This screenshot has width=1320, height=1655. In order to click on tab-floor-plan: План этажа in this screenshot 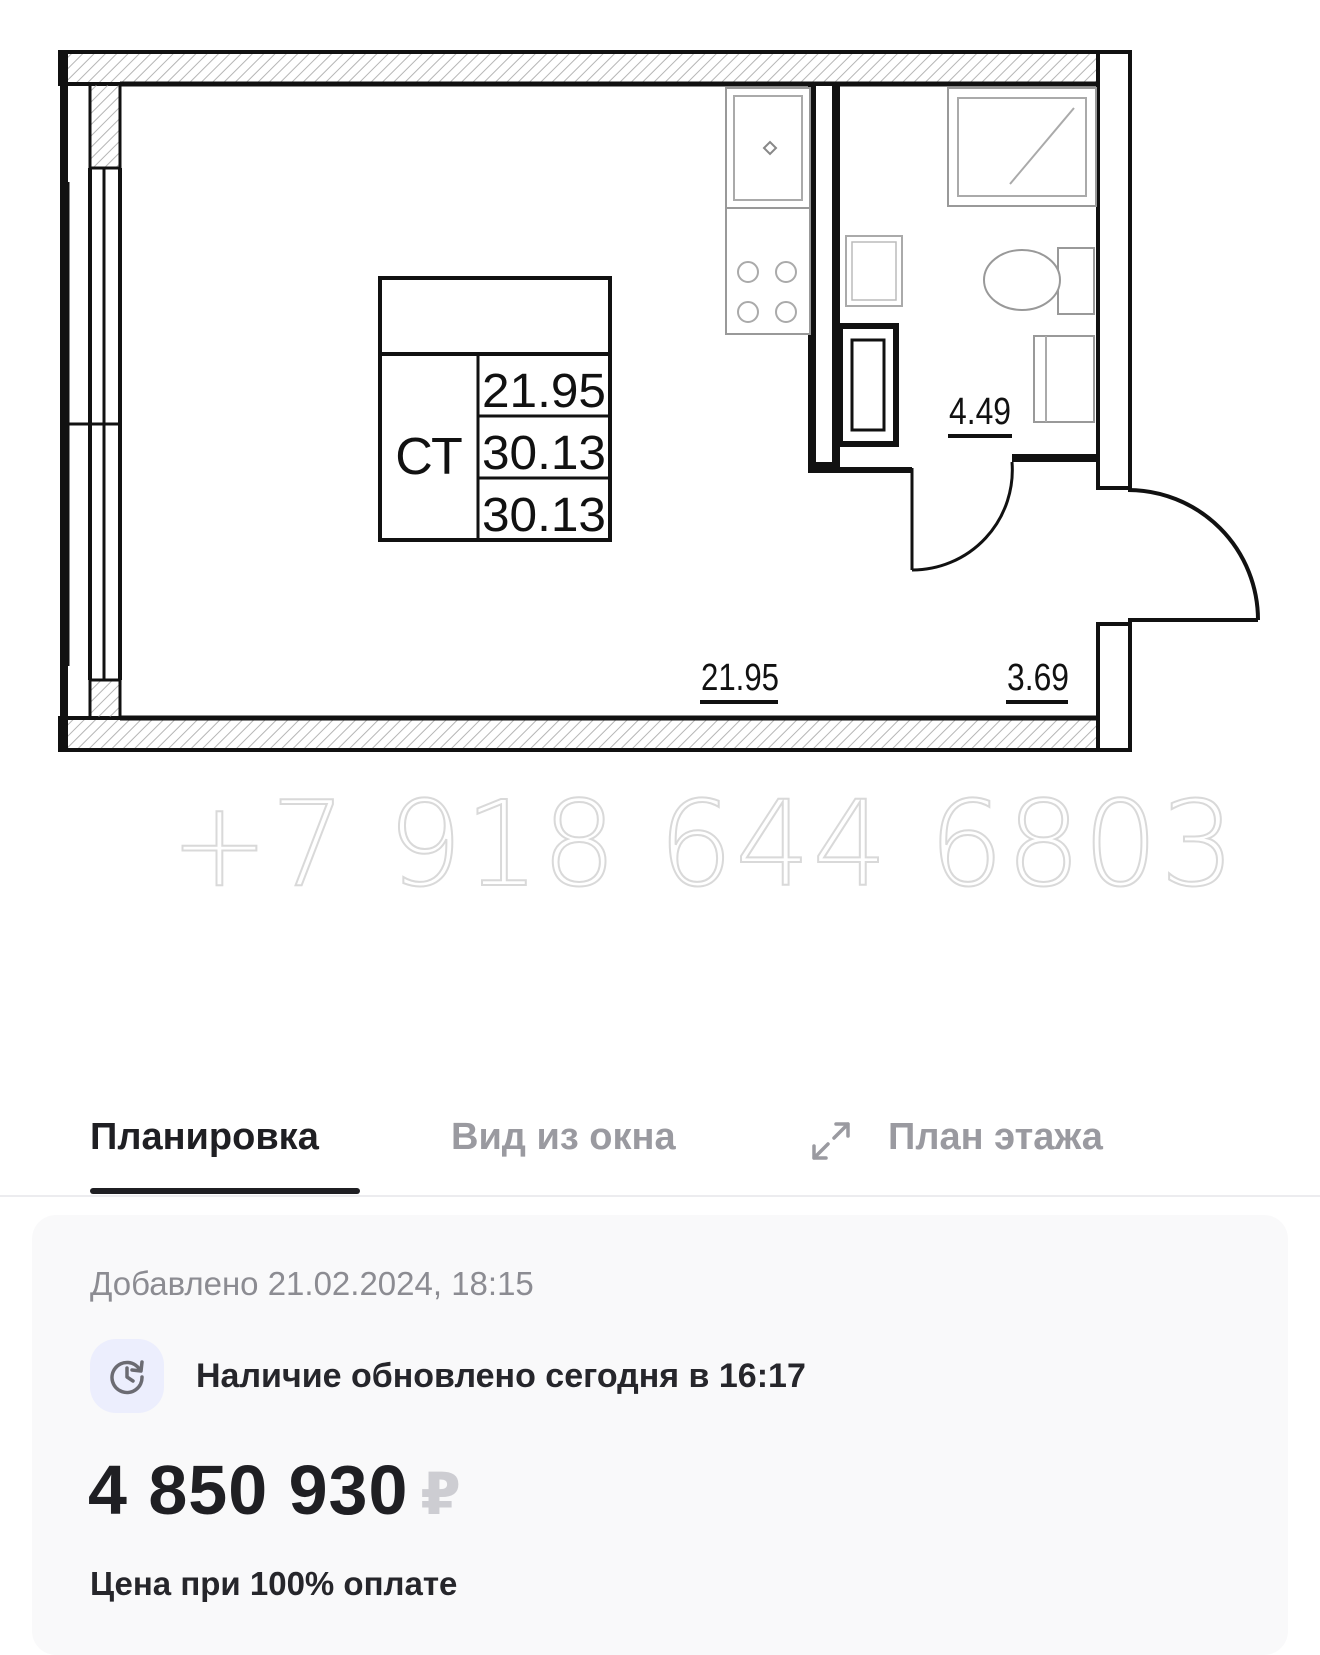, I will do `click(995, 1137)`.